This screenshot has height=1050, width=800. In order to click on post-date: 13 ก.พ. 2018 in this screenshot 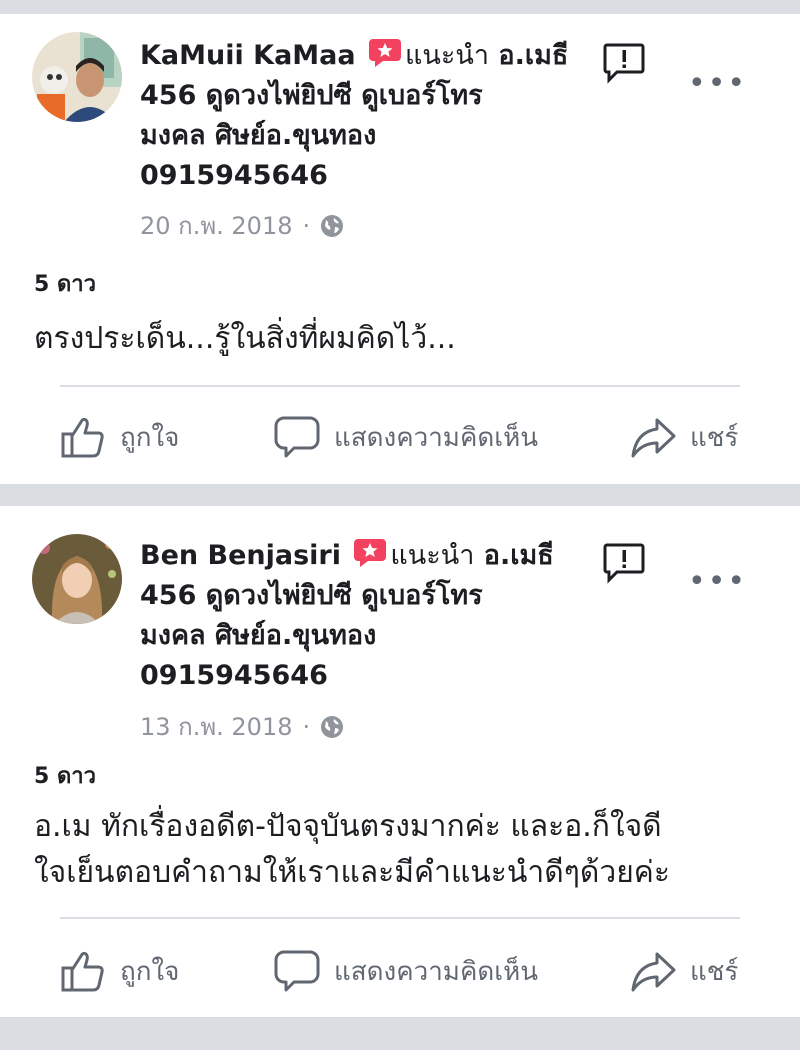, I will do `click(216, 726)`.